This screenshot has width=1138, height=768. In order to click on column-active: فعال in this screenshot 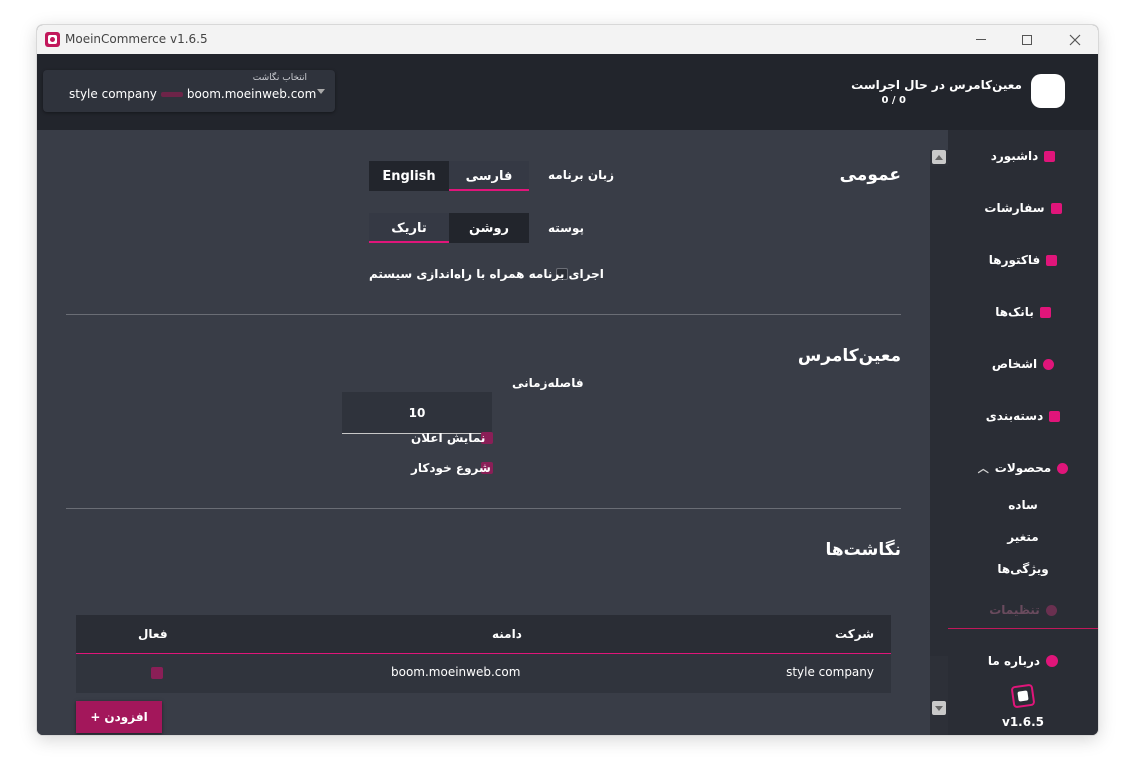, I will do `click(153, 634)`.